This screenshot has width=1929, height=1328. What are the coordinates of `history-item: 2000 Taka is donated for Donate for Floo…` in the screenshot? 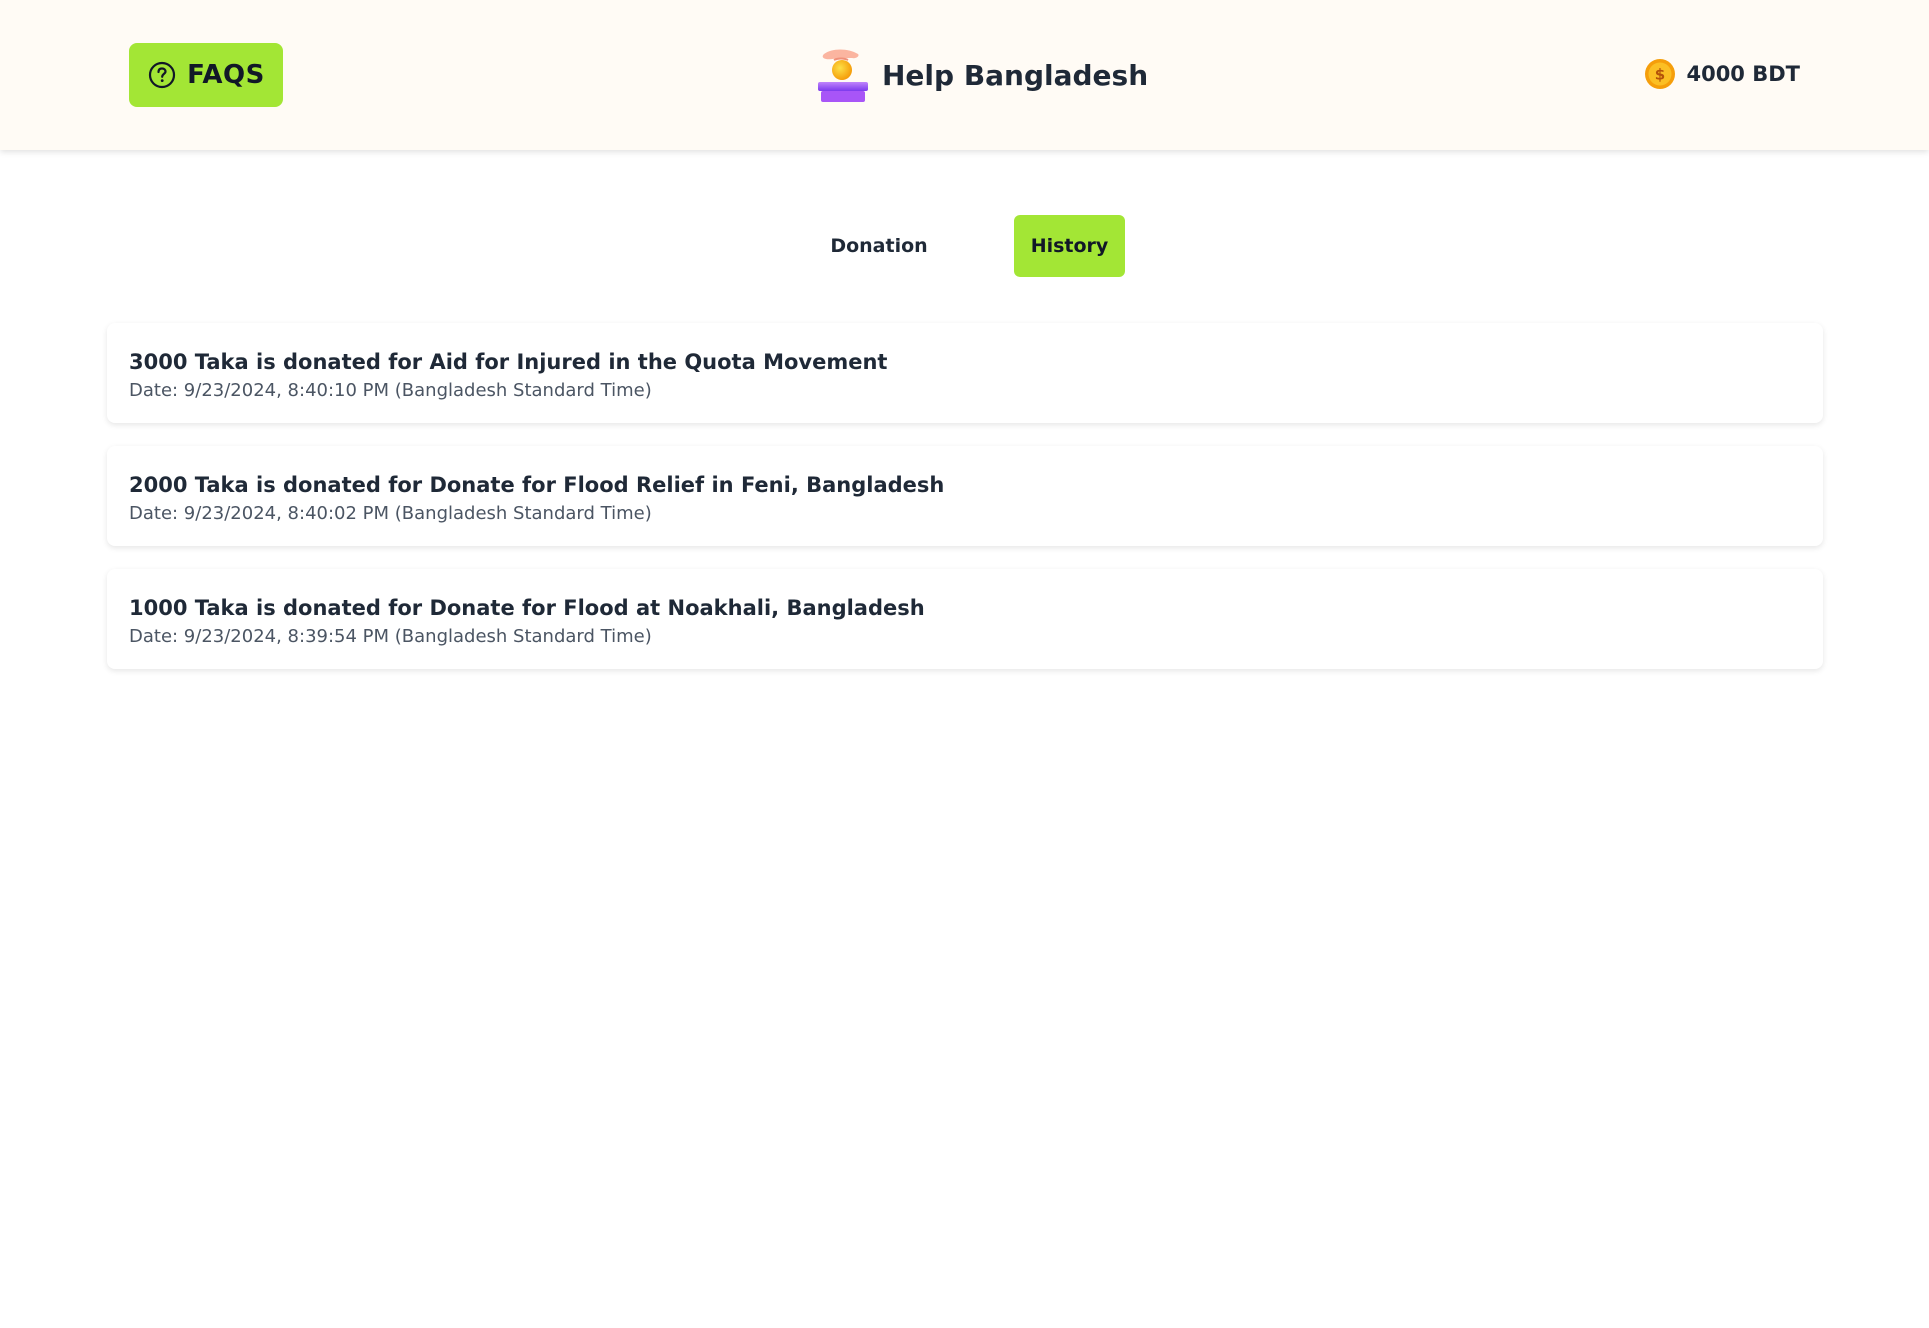 It's located at (965, 496).